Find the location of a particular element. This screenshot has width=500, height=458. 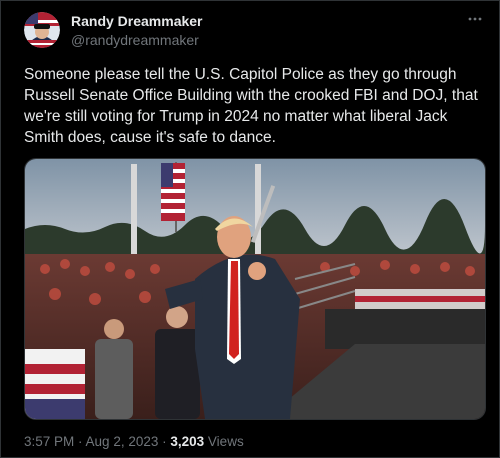

avatar is located at coordinates (42, 30).